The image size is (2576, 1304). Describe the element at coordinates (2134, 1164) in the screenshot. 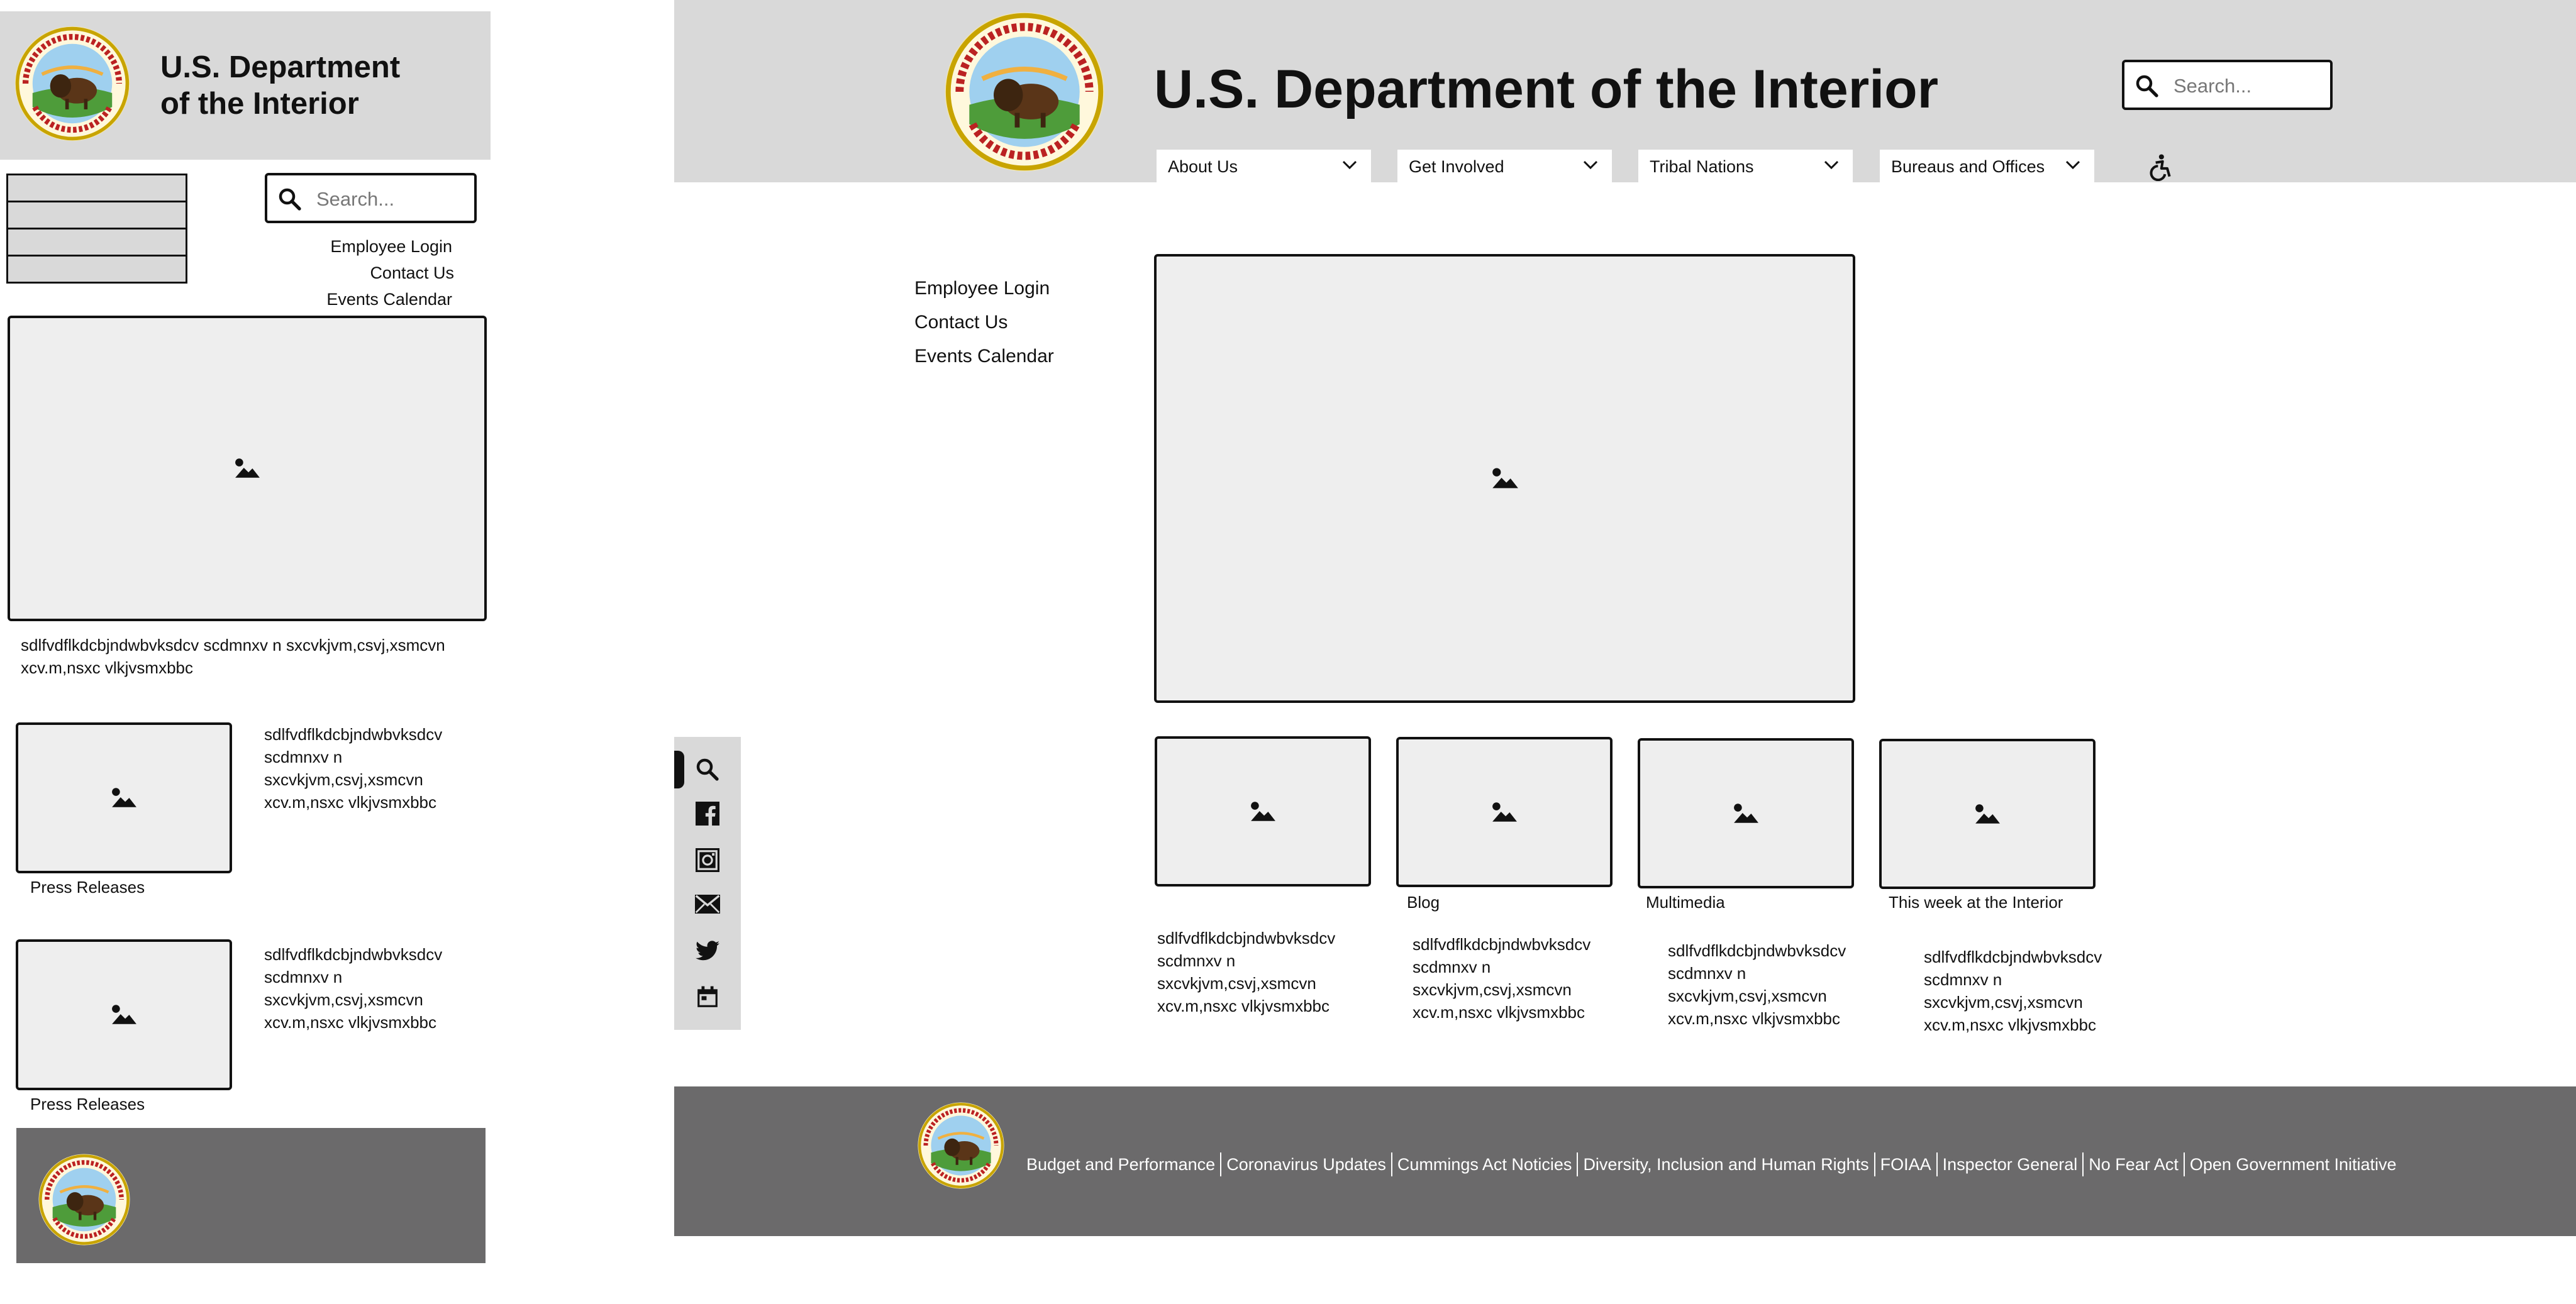

I see `footer-link-no-fear-act: No Fear Act` at that location.